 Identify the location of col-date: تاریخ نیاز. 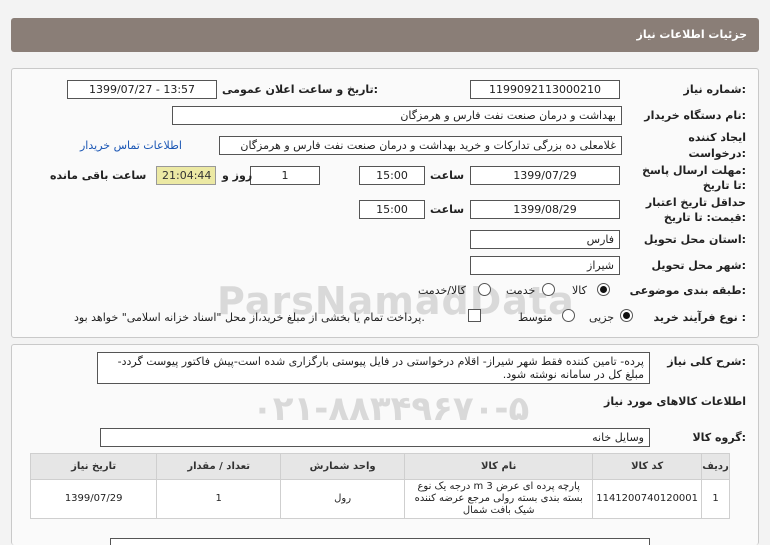
(93, 466).